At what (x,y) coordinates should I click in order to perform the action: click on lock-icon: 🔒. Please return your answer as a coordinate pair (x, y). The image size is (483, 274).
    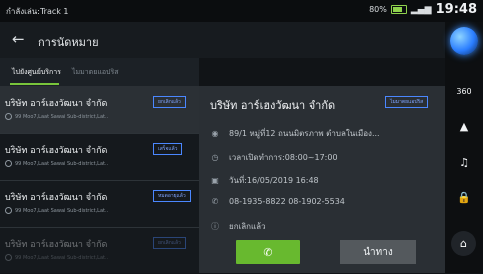
    Looking at the image, I should click on (464, 197).